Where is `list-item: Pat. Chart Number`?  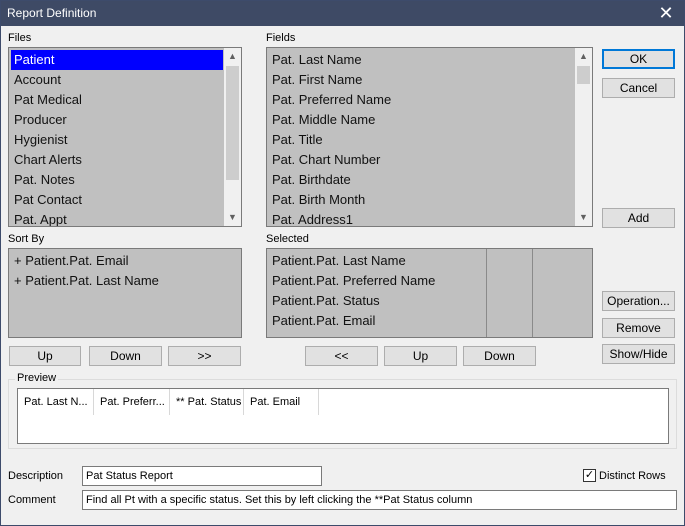
list-item: Pat. Chart Number is located at coordinates (421, 160).